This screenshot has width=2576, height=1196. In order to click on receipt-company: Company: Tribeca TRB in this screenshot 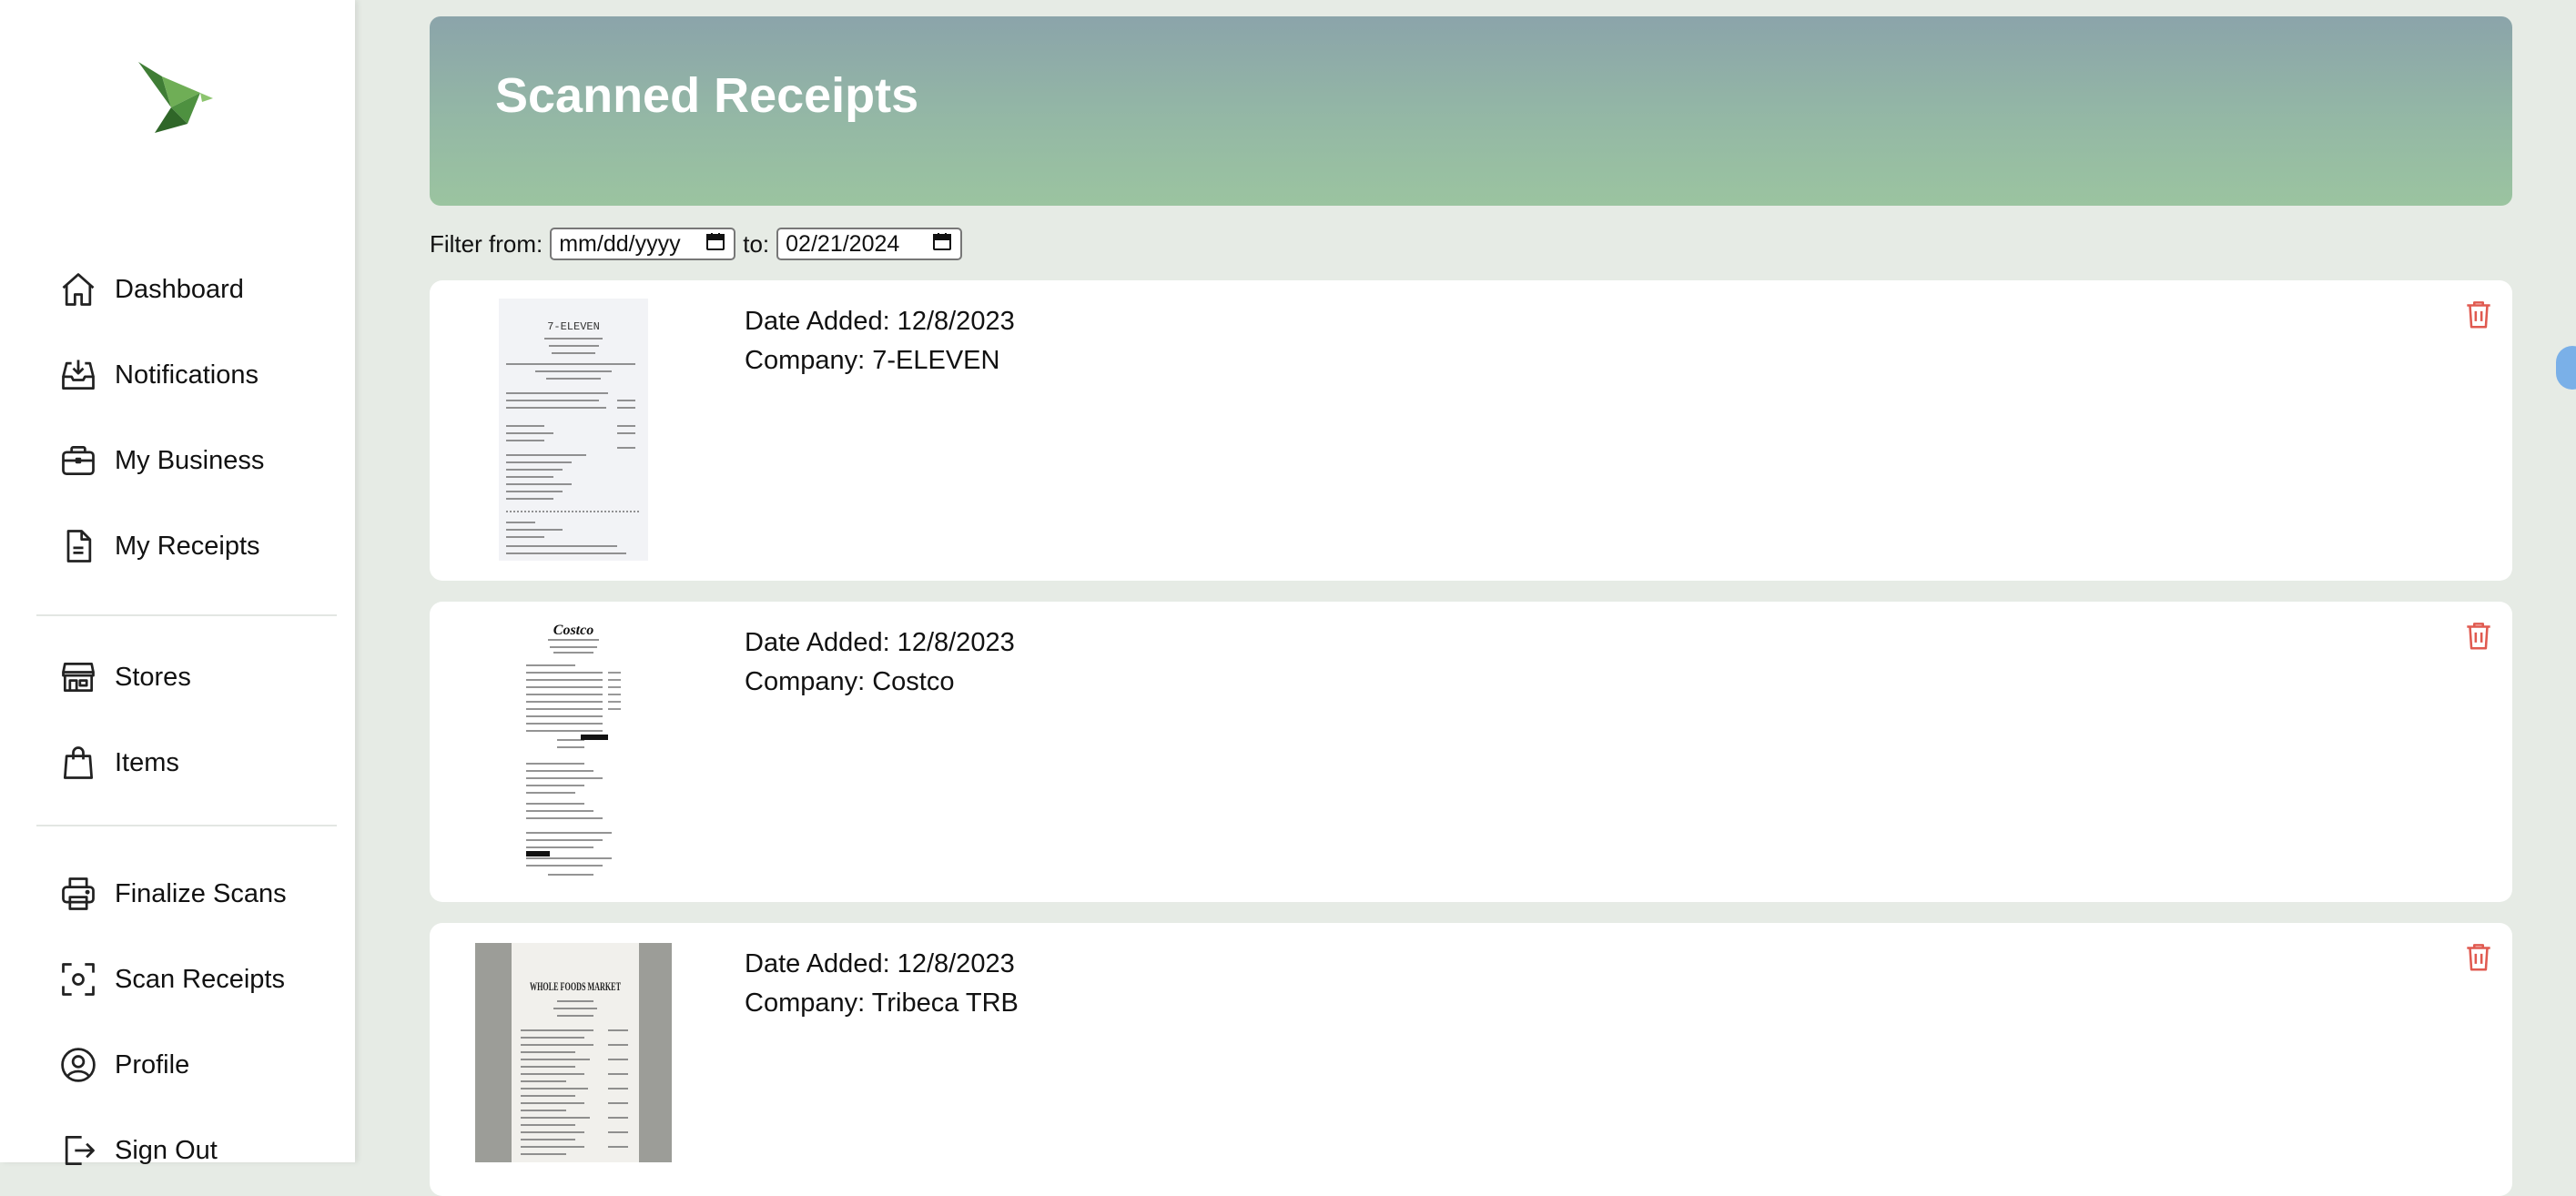, I will do `click(882, 1003)`.